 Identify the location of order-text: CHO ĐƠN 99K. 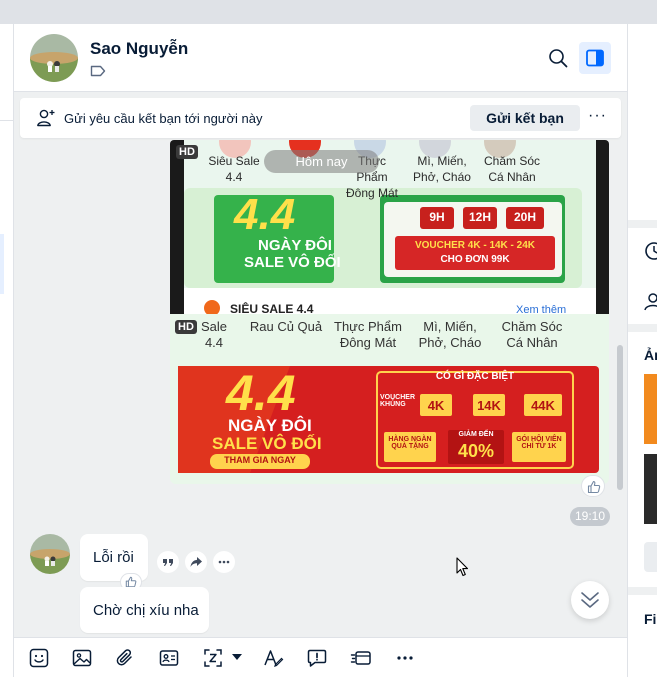
(475, 259).